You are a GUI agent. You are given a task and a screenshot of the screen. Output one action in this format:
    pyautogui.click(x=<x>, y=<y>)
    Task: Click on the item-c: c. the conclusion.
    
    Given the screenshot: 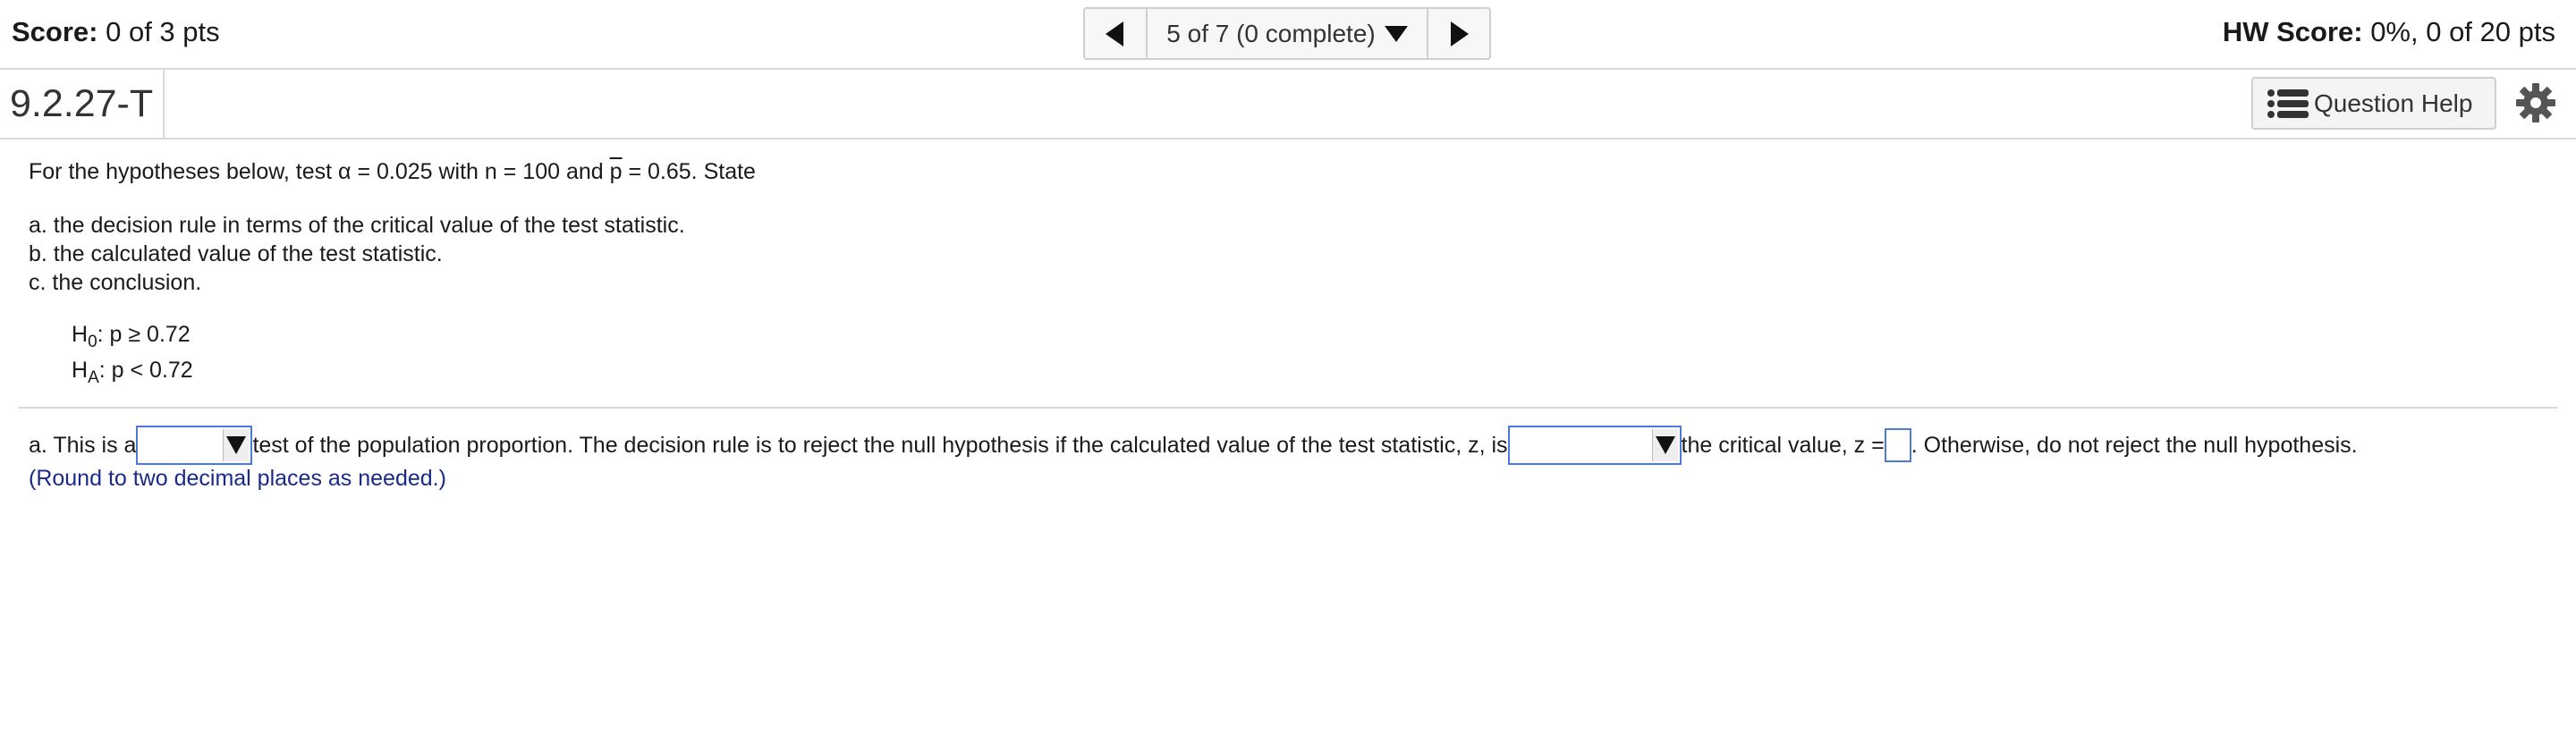 What is the action you would take?
    pyautogui.click(x=115, y=282)
    